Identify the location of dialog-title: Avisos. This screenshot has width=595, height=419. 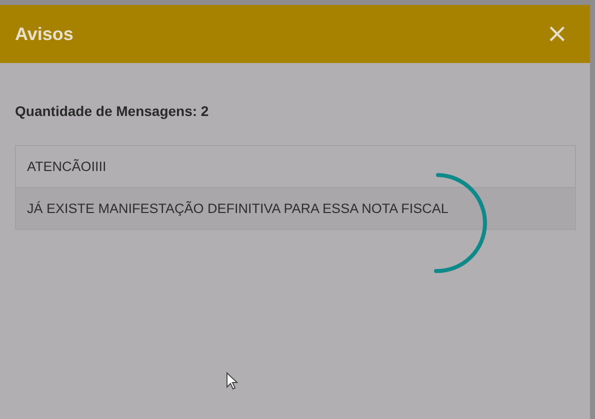
(44, 34).